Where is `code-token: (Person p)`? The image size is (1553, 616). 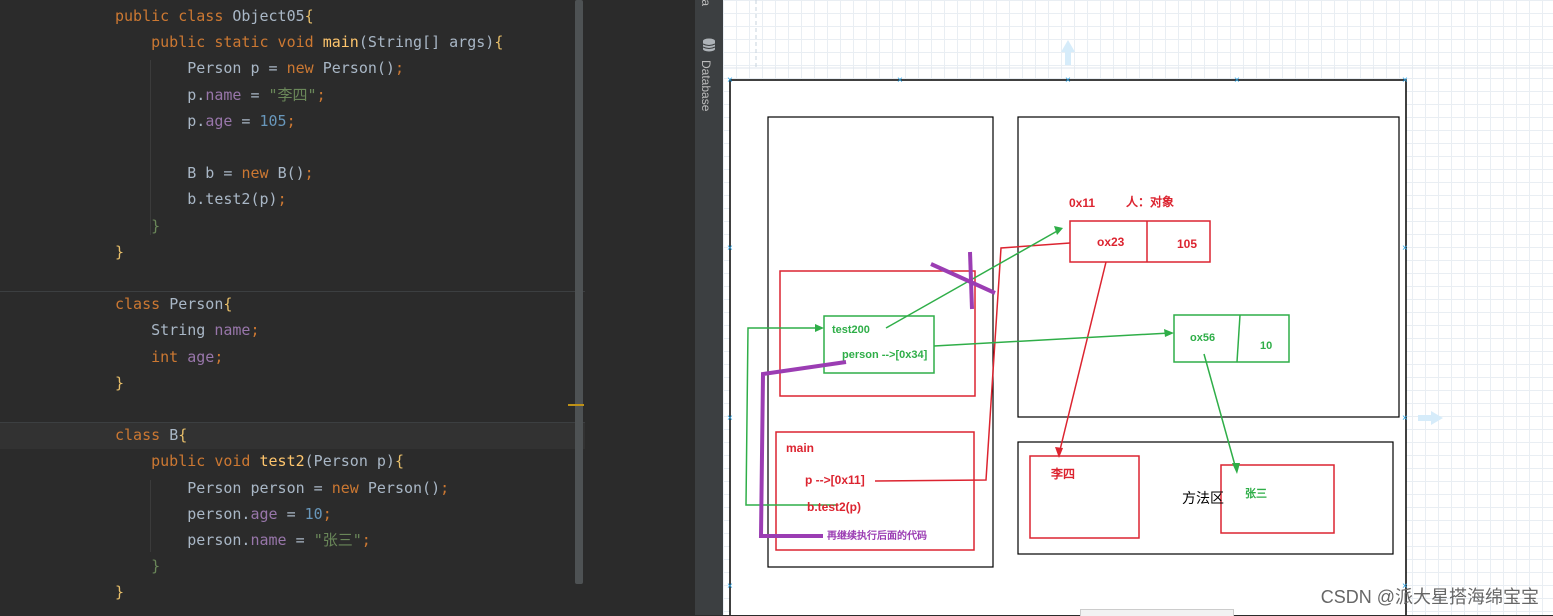 code-token: (Person p) is located at coordinates (349, 461).